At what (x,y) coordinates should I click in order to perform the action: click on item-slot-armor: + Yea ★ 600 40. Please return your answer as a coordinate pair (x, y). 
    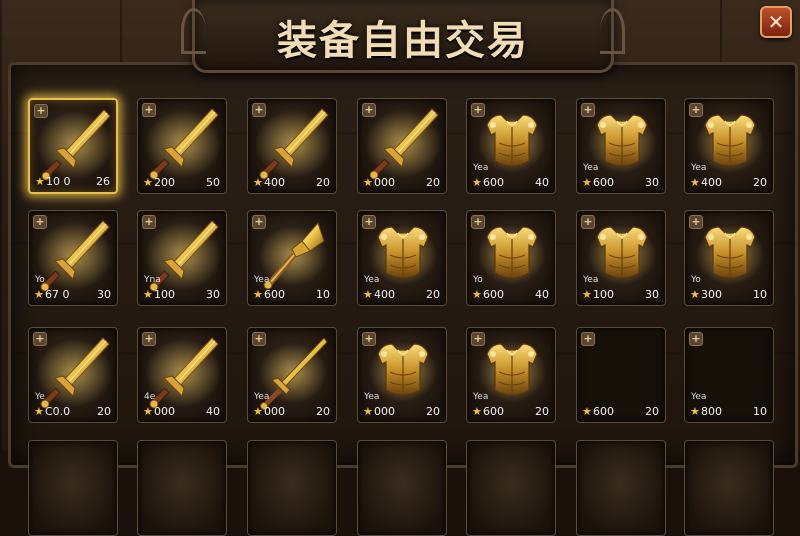
    Looking at the image, I should click on (511, 146).